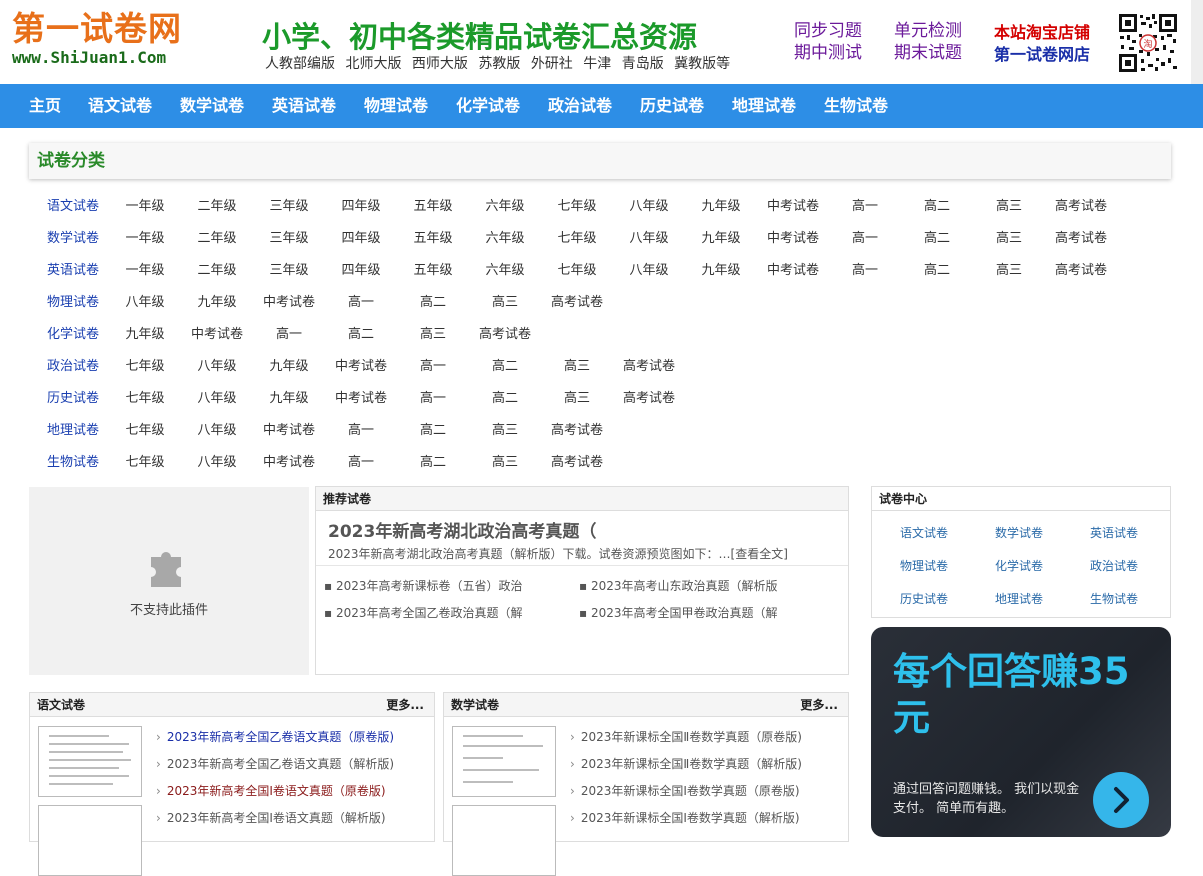  What do you see at coordinates (73, 364) in the screenshot?
I see `category-subject-link: 政治试卷` at bounding box center [73, 364].